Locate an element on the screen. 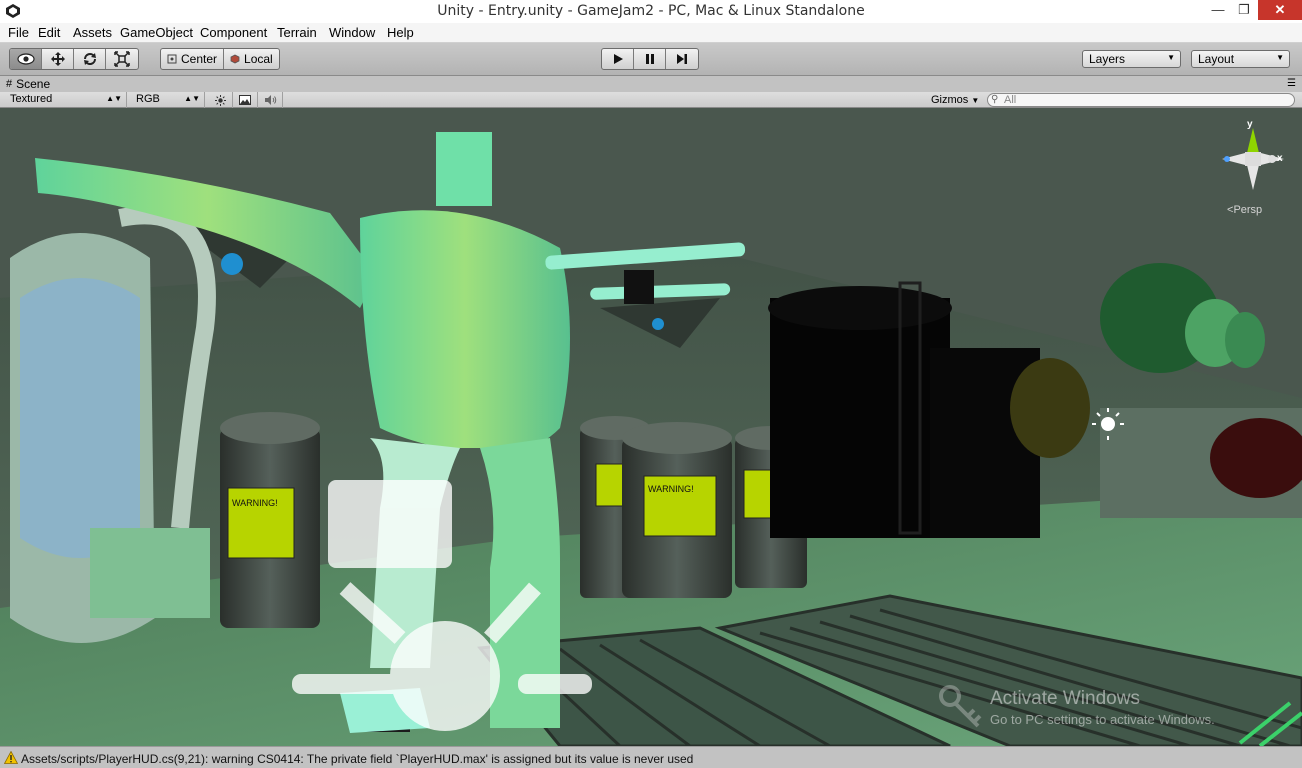 This screenshot has width=1302, height=768. step-button is located at coordinates (682, 59).